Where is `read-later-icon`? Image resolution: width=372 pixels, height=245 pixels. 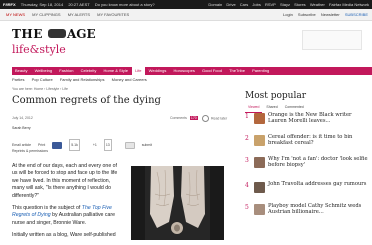 read-later-icon is located at coordinates (205, 118).